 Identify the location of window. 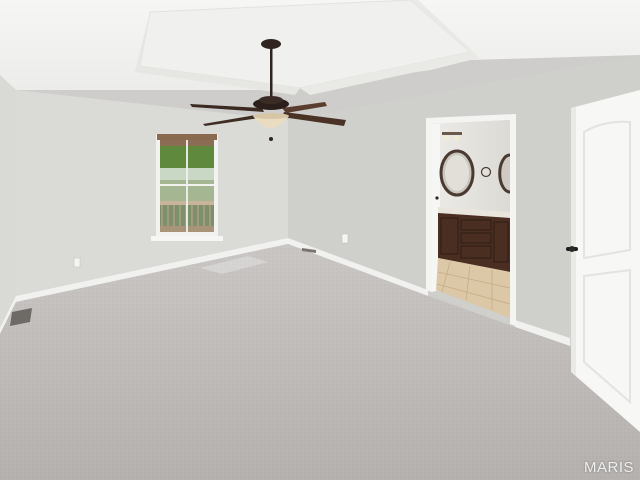
(187, 187).